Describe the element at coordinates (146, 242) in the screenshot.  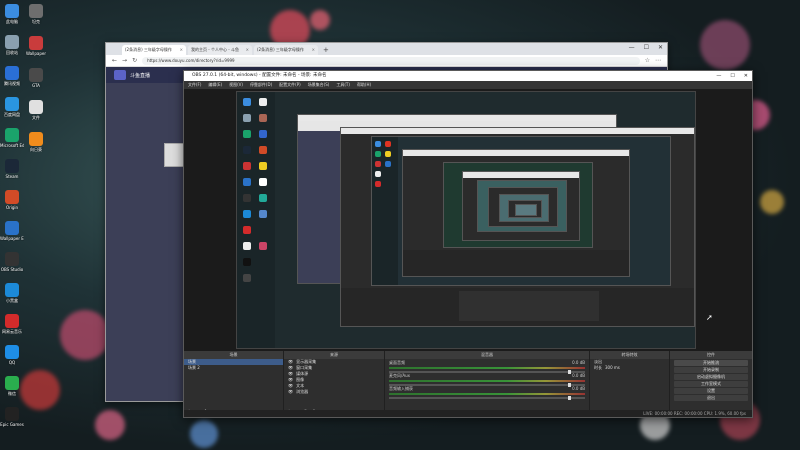
I see `site-sidebar` at that location.